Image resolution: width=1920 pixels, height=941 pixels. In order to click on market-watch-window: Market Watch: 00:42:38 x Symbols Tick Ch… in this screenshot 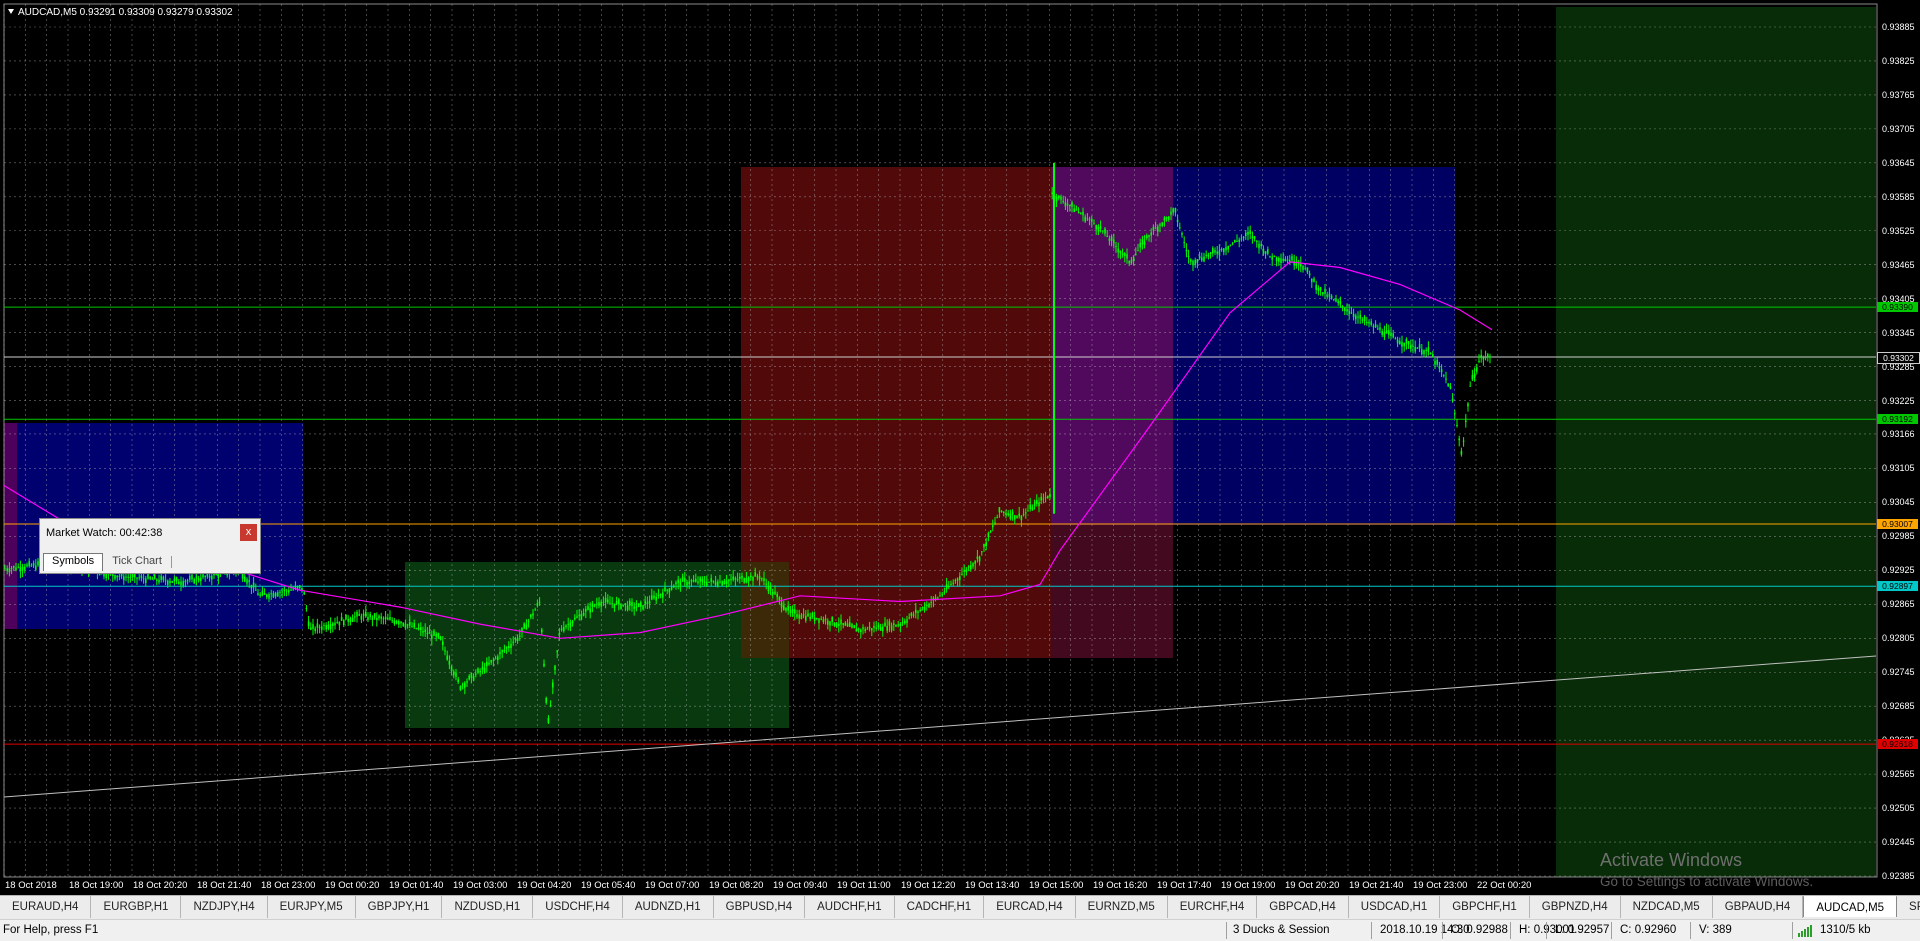, I will do `click(150, 546)`.